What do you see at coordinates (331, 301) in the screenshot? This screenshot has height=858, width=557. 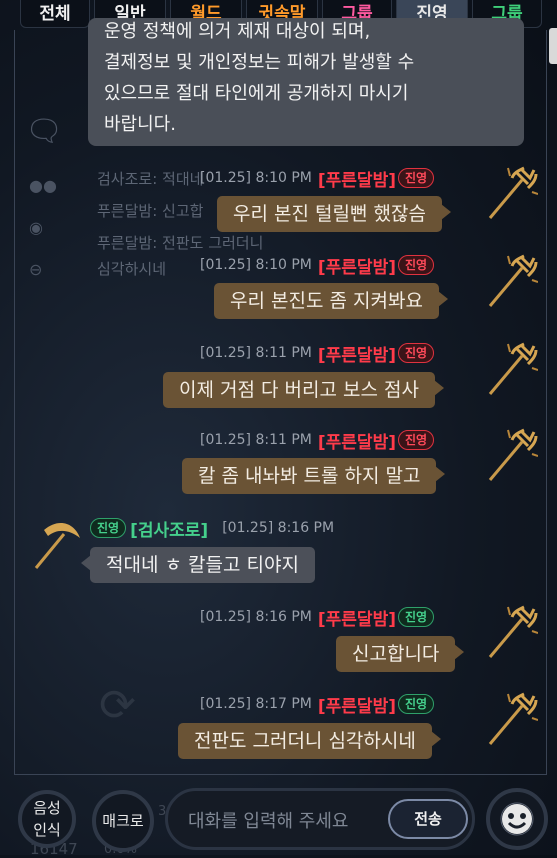 I see `message-bubble: 우리 본진도 좀 지켜봐요` at bounding box center [331, 301].